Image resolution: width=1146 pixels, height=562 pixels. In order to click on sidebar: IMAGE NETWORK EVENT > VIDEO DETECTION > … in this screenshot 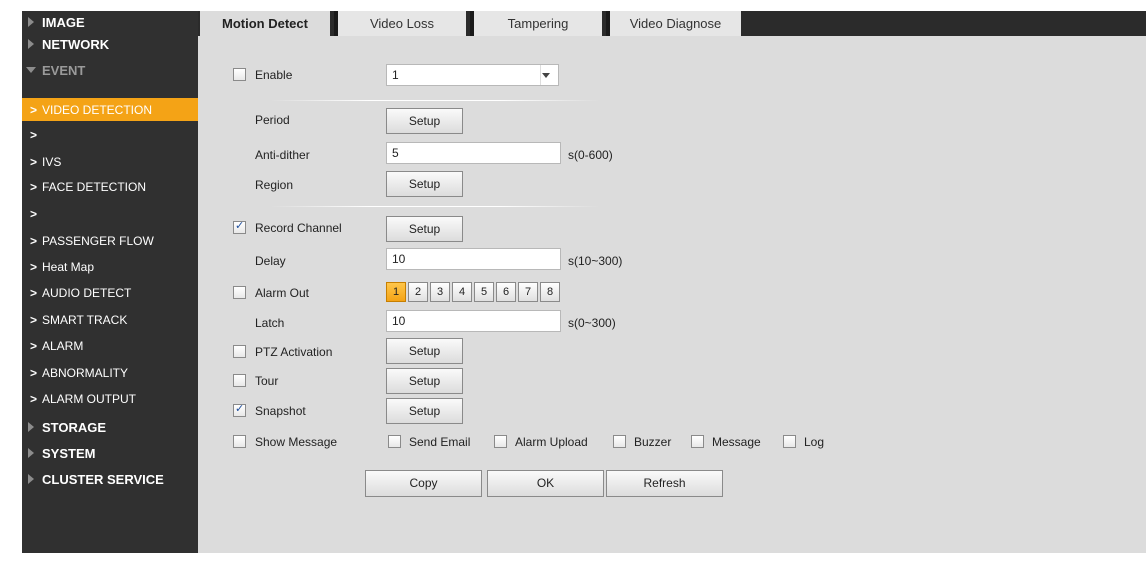, I will do `click(110, 282)`.